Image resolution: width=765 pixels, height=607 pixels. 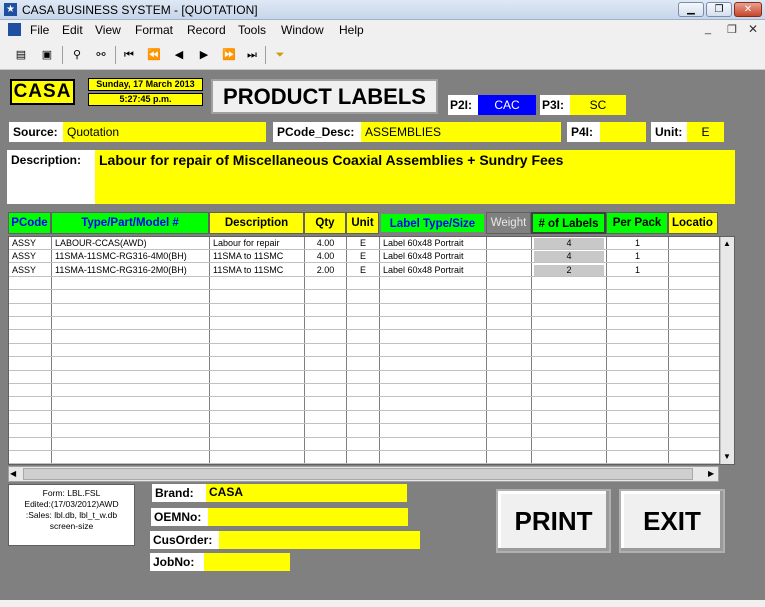 I want to click on cell-description: 11SMA to 11SMC, so click(x=257, y=270).